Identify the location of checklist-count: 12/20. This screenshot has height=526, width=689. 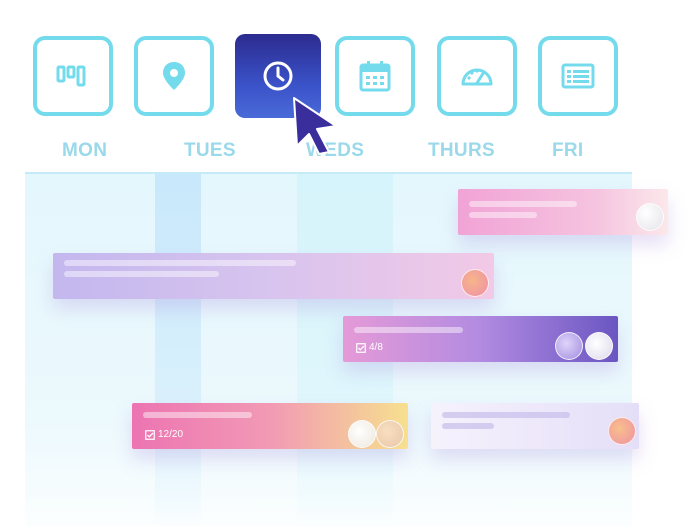
(171, 434).